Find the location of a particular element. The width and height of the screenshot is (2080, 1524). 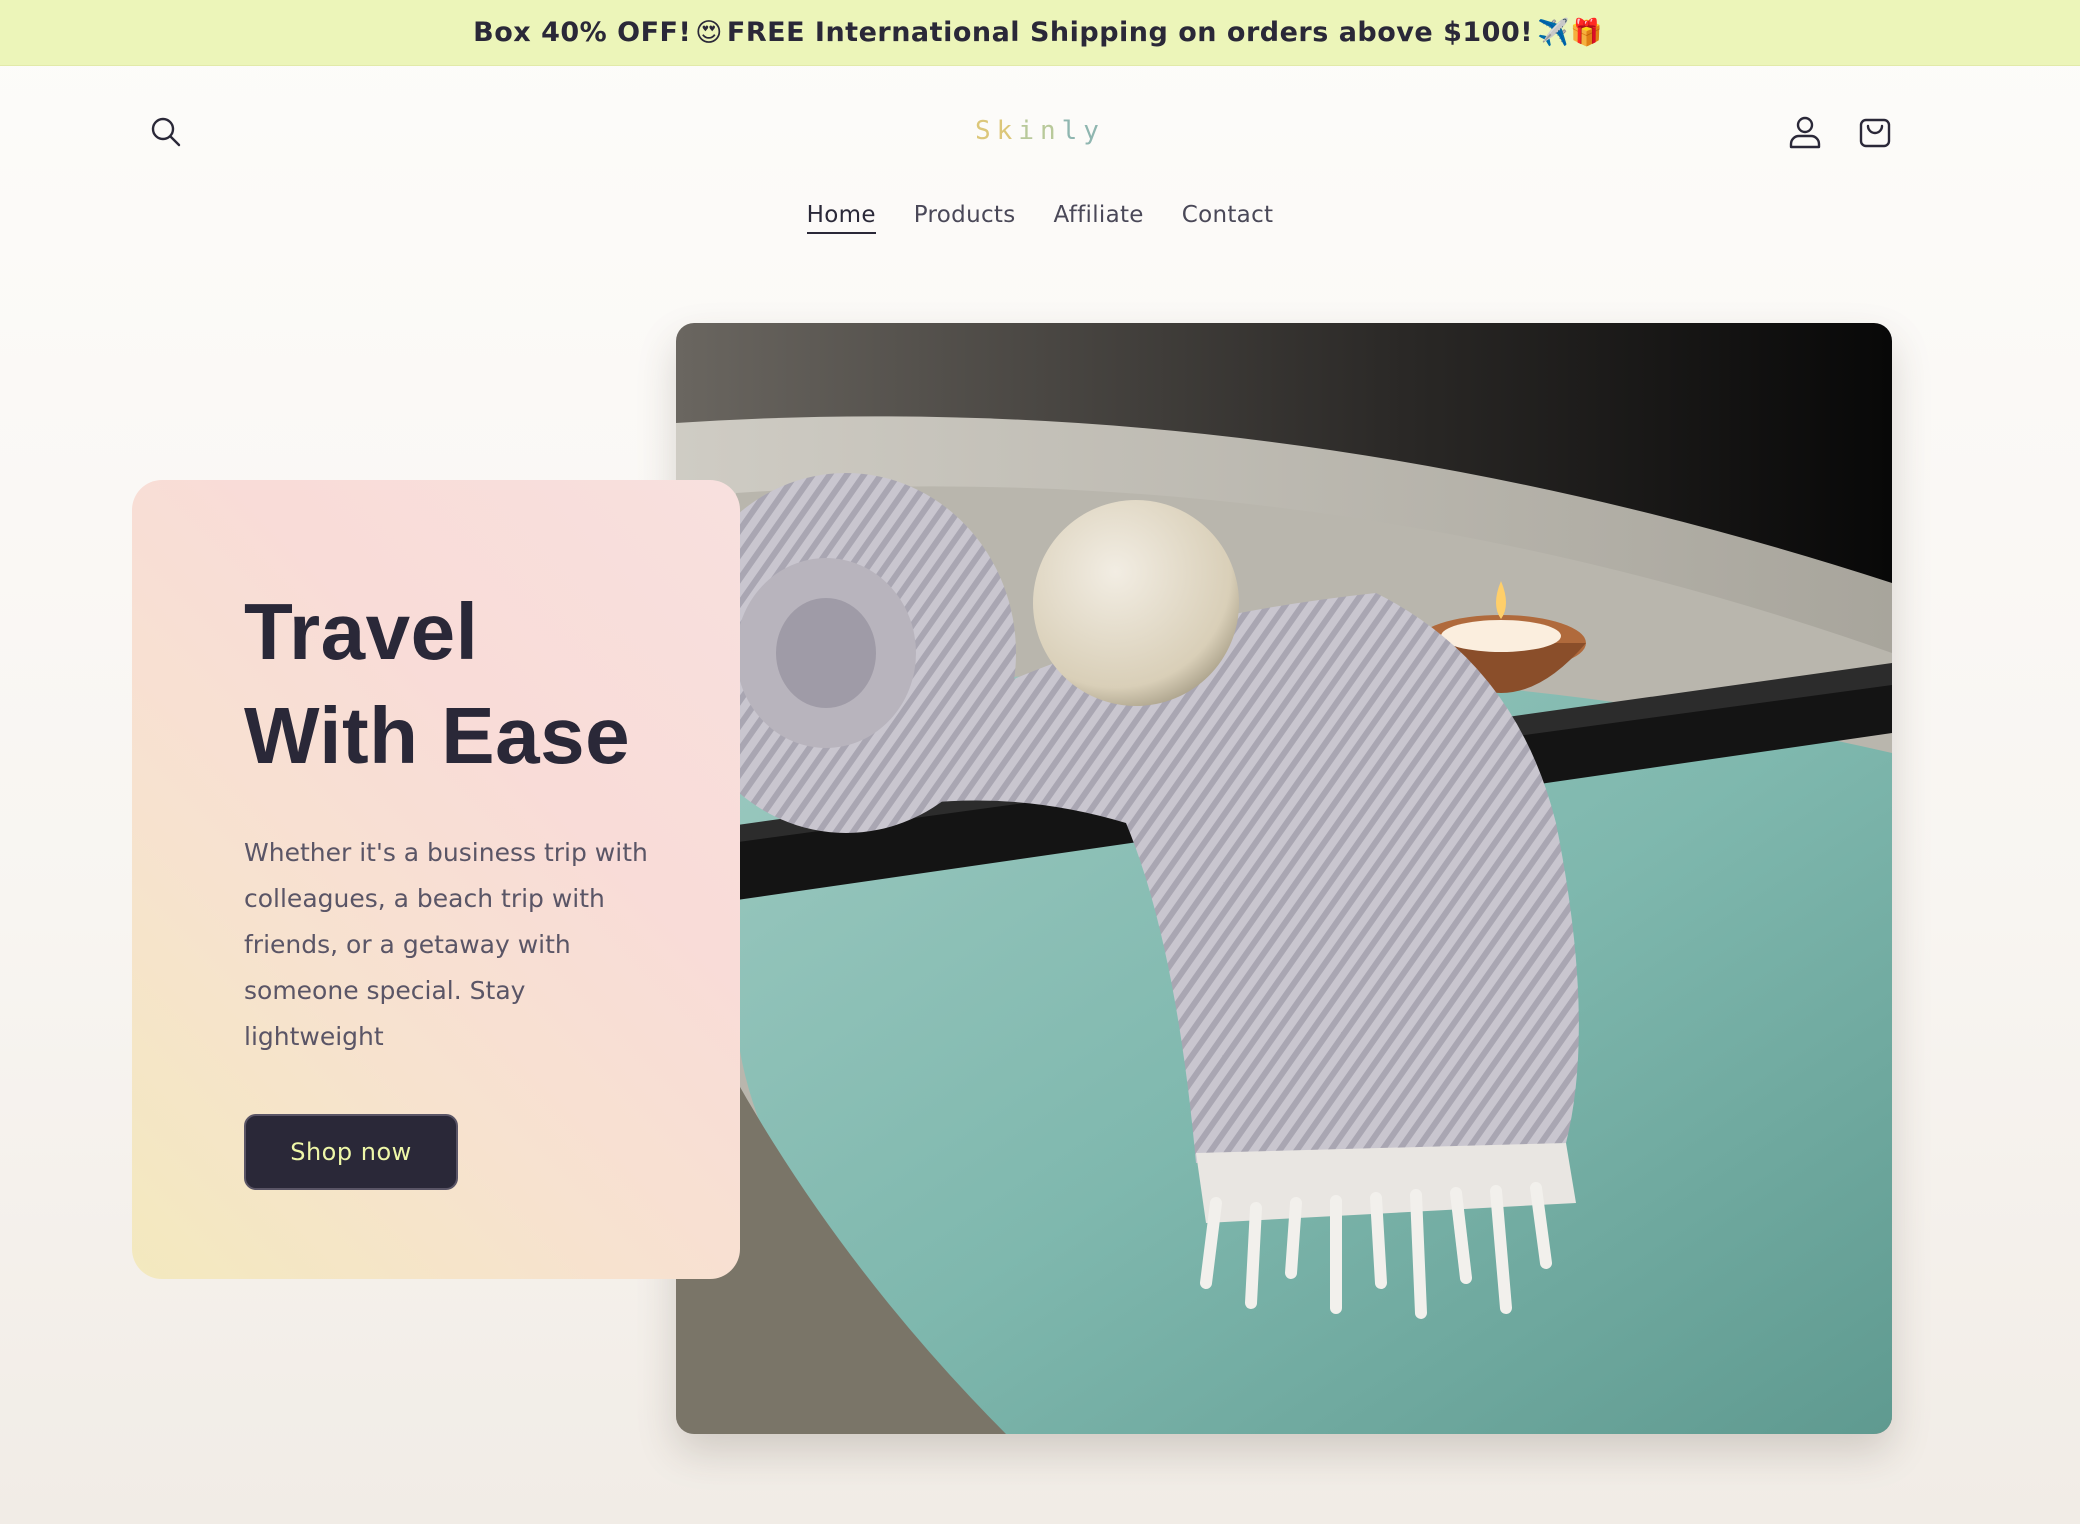

hero-title: Travel With Ease is located at coordinates (474, 684).